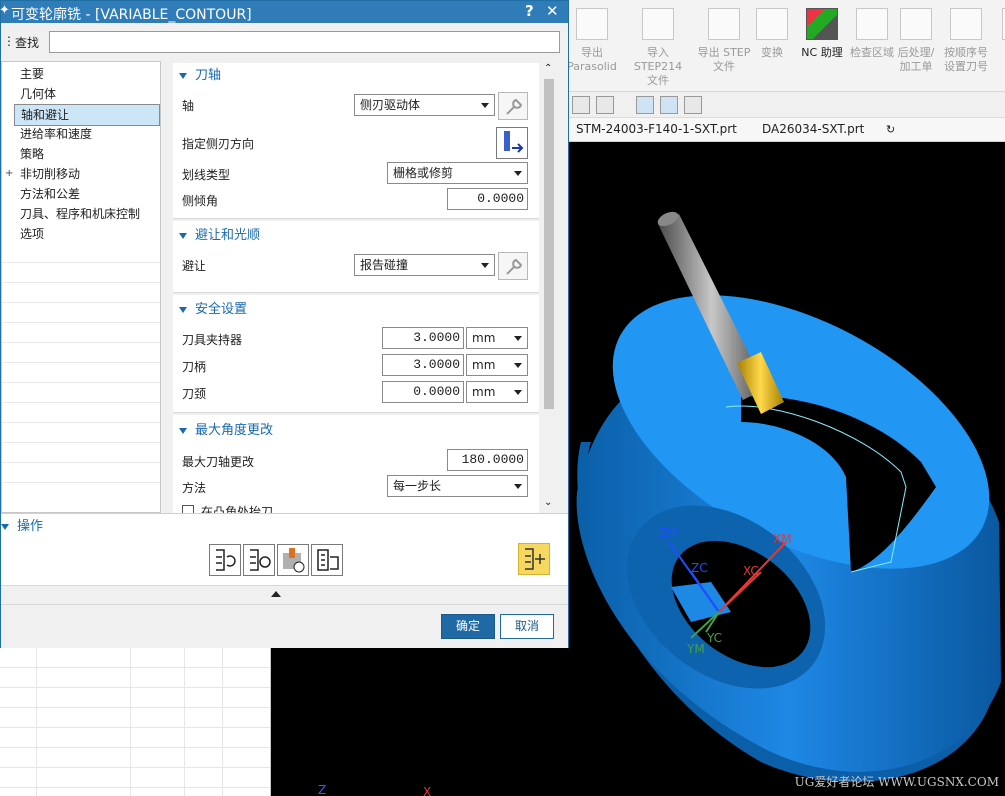  What do you see at coordinates (194, 266) in the screenshot?
I see `avoid-label: 避让` at bounding box center [194, 266].